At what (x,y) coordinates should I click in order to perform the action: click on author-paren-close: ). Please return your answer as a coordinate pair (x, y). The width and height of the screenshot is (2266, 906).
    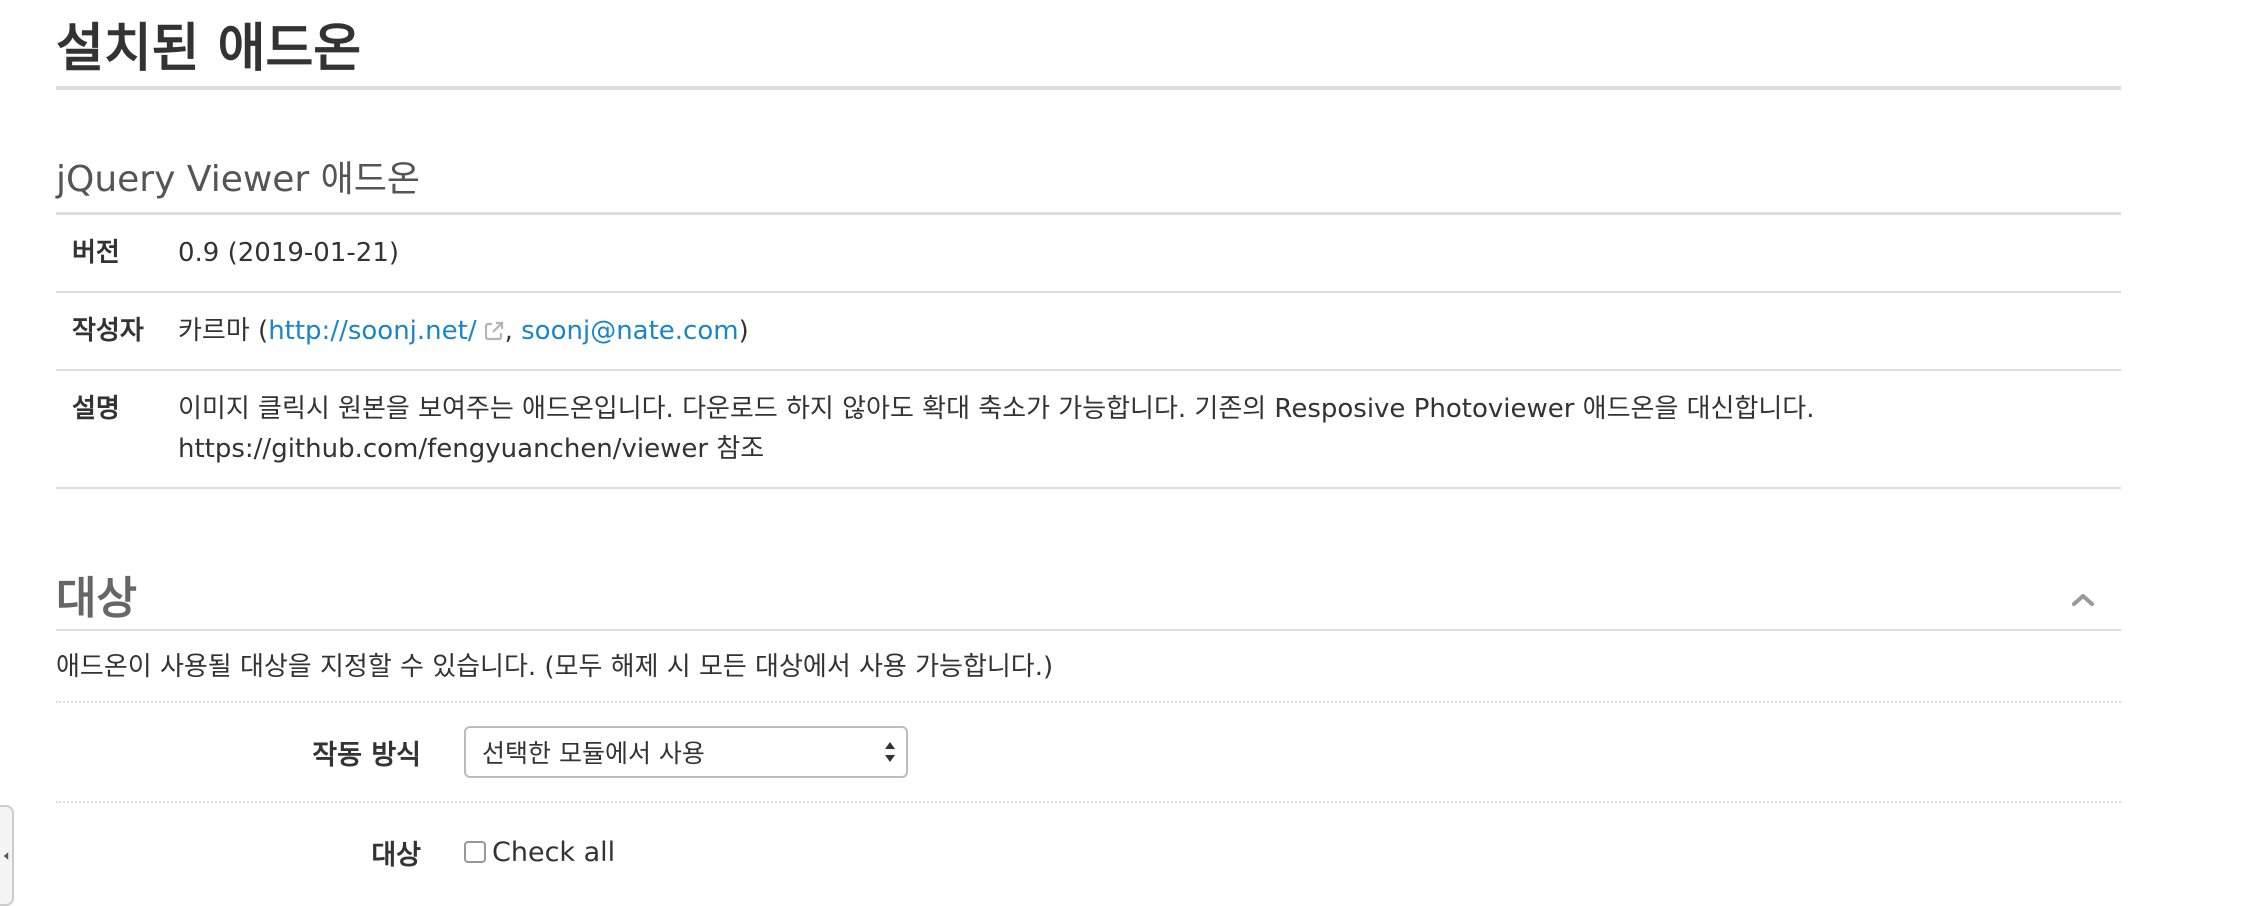
    Looking at the image, I should click on (743, 331).